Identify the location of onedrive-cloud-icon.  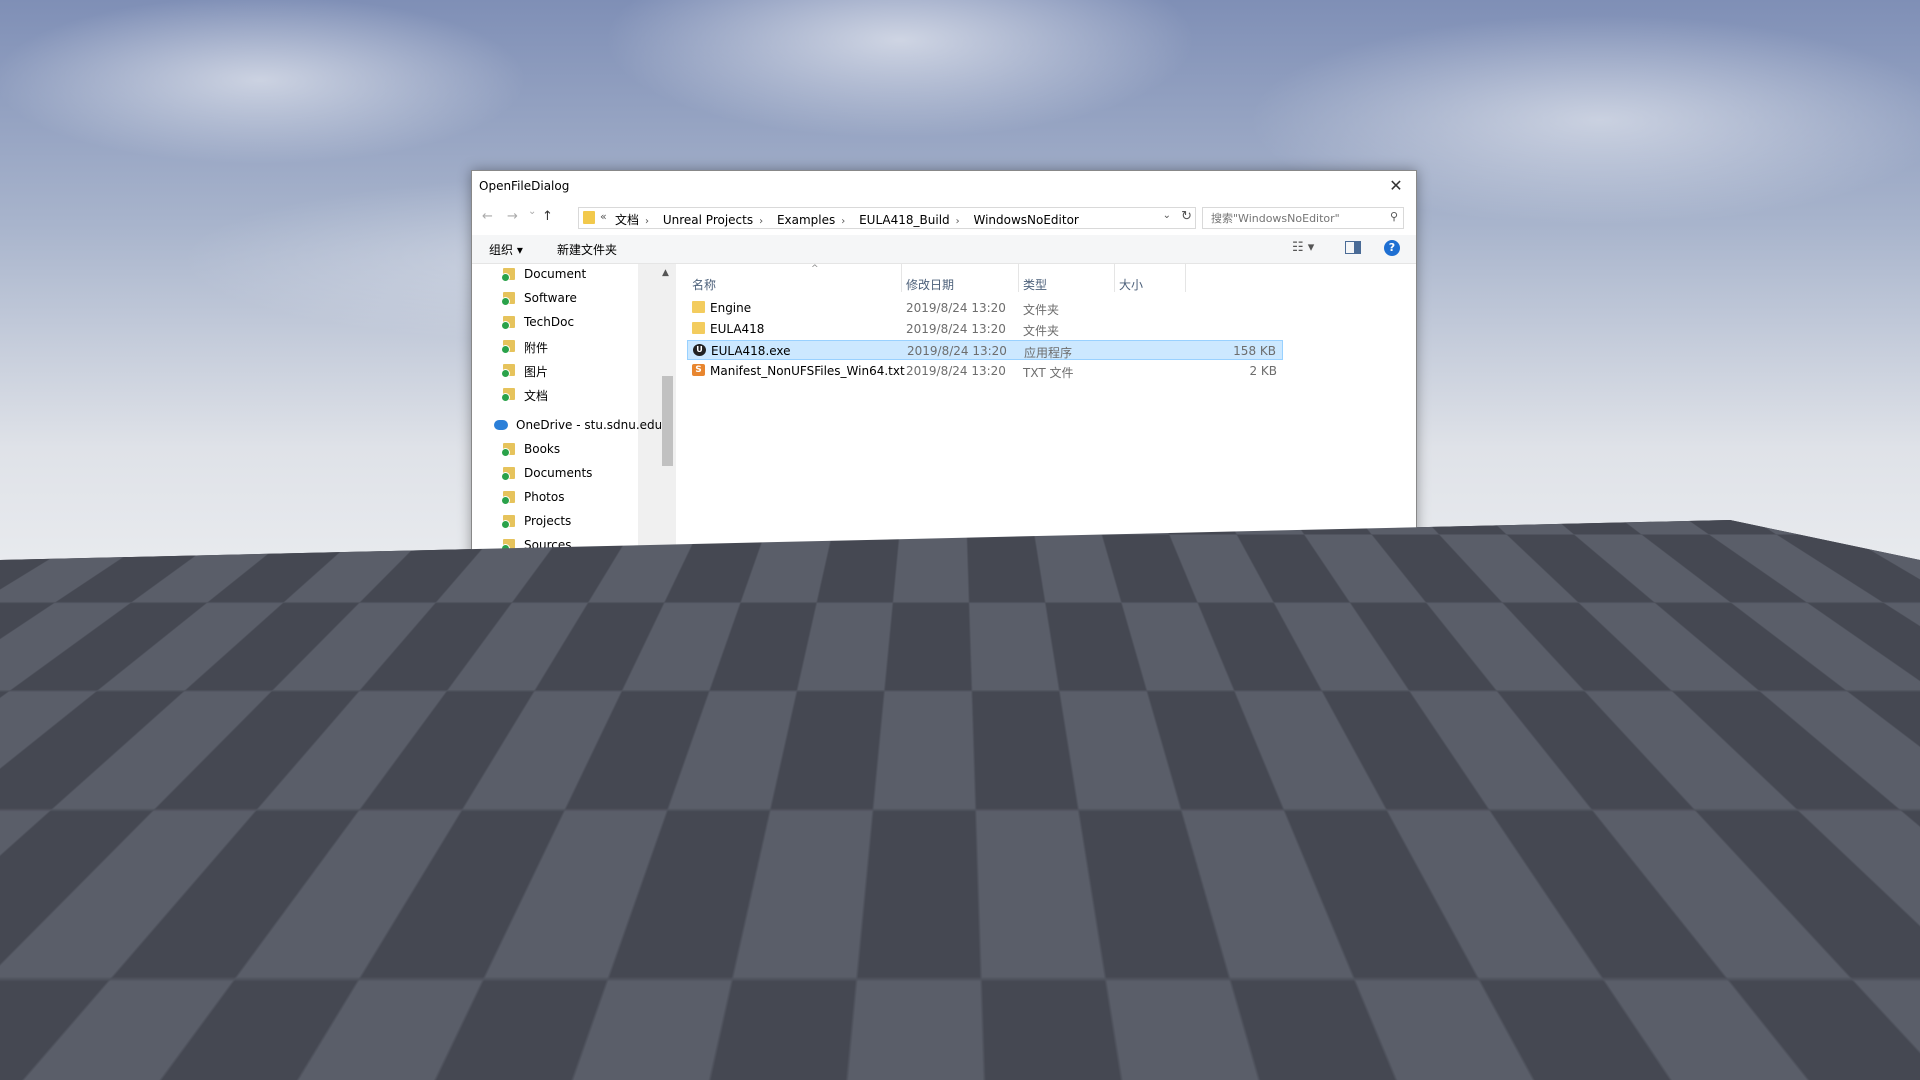
(501, 425).